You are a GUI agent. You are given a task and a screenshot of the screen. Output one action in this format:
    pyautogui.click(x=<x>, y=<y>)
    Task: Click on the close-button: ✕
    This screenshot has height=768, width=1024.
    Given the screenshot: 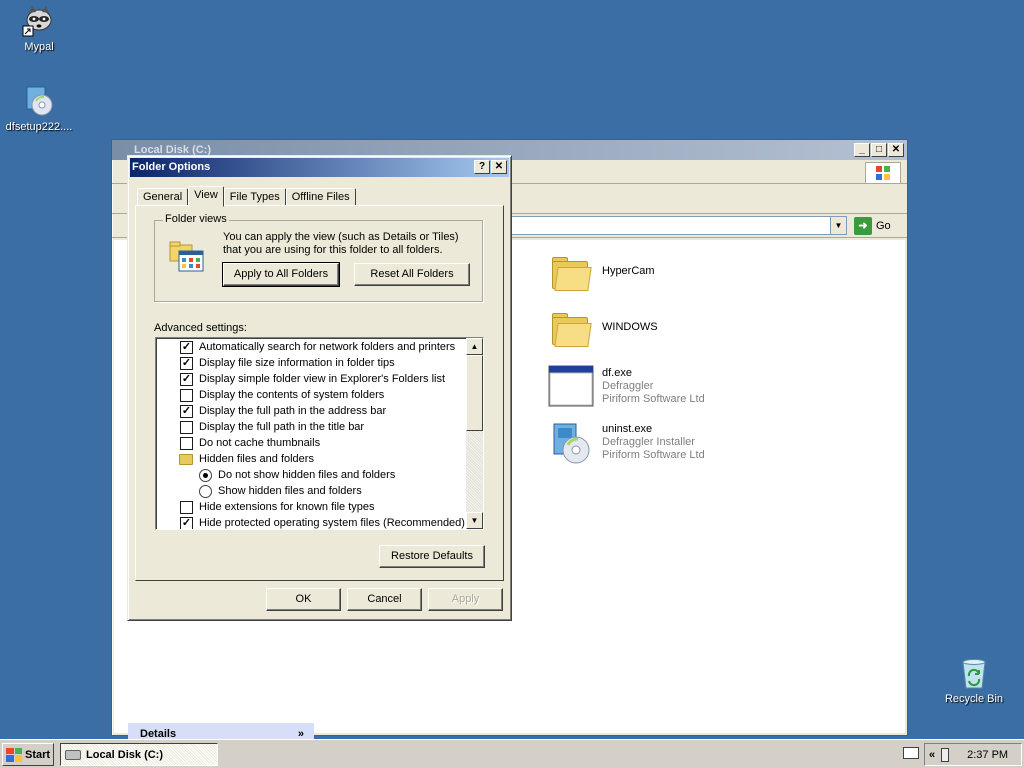 What is the action you would take?
    pyautogui.click(x=896, y=150)
    